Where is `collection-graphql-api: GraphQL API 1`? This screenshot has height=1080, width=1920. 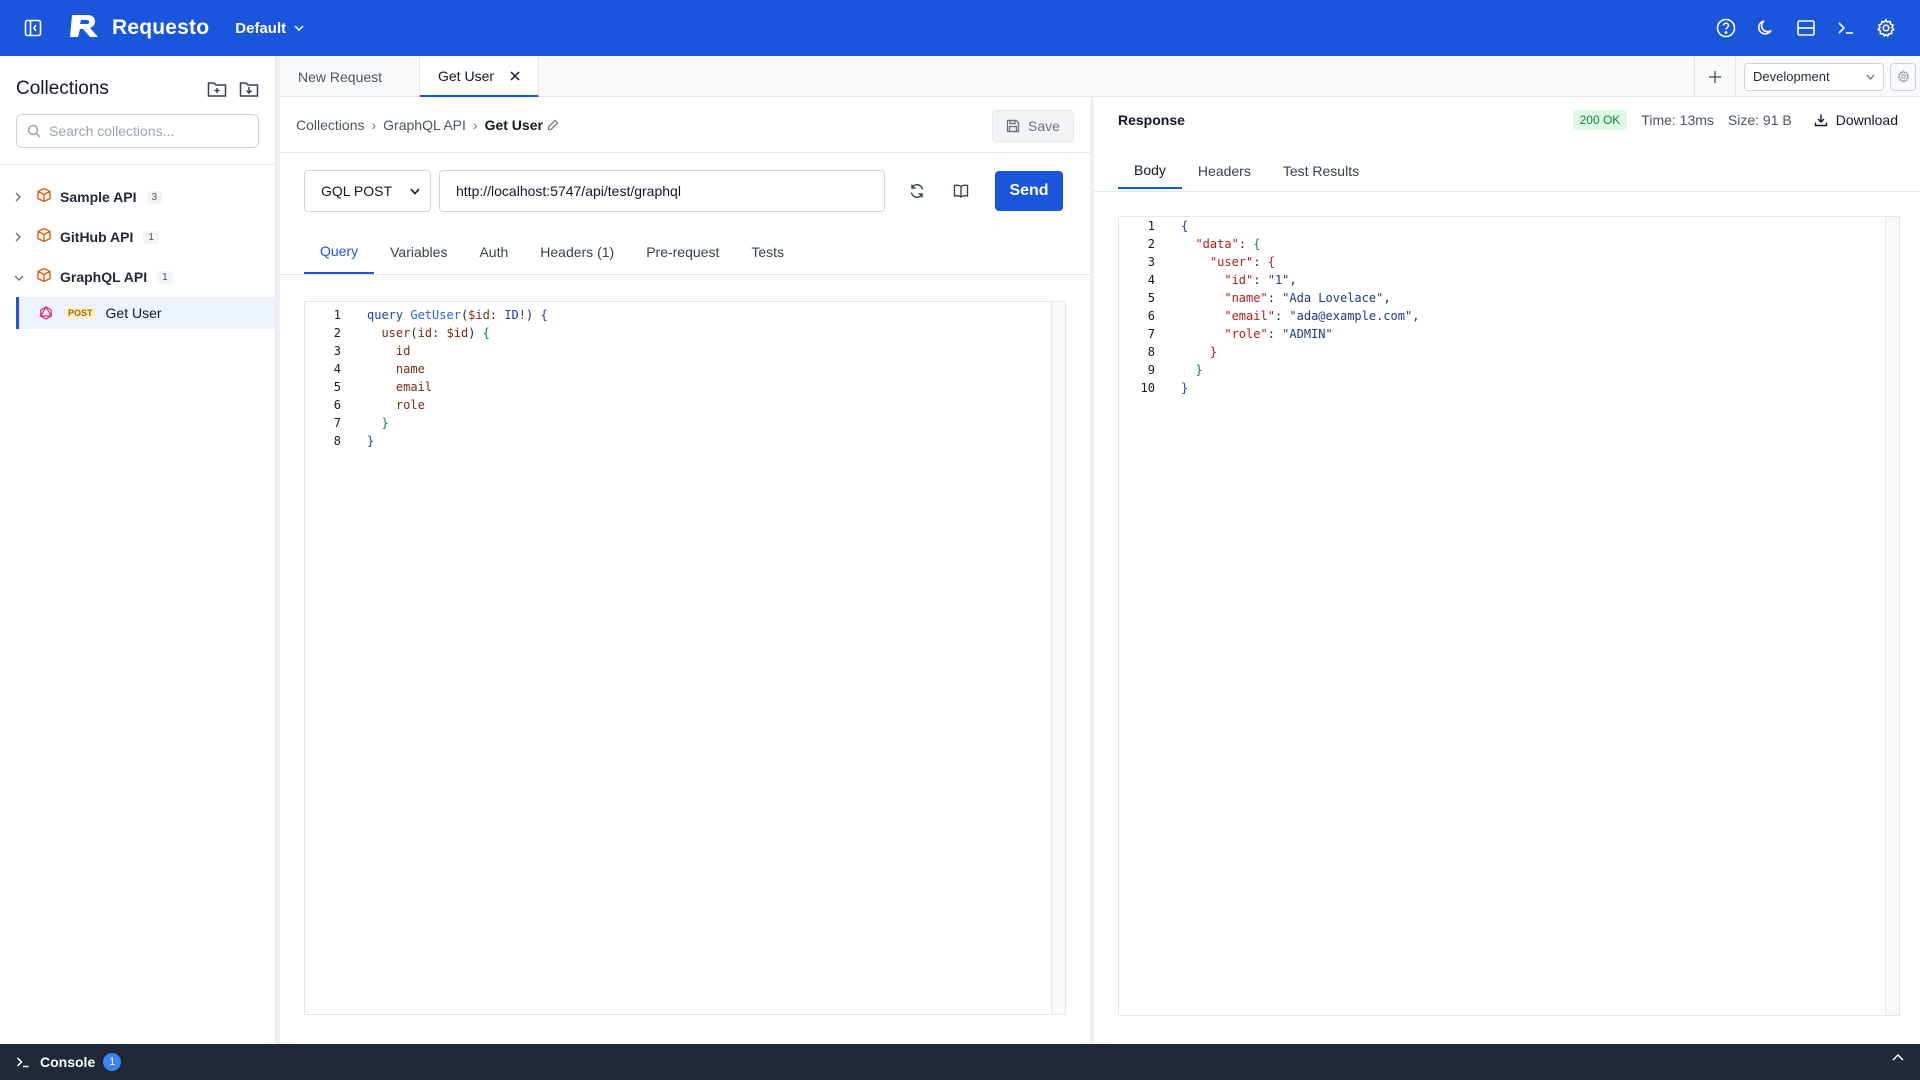
collection-graphql-api: GraphQL API 1 is located at coordinates (137, 277).